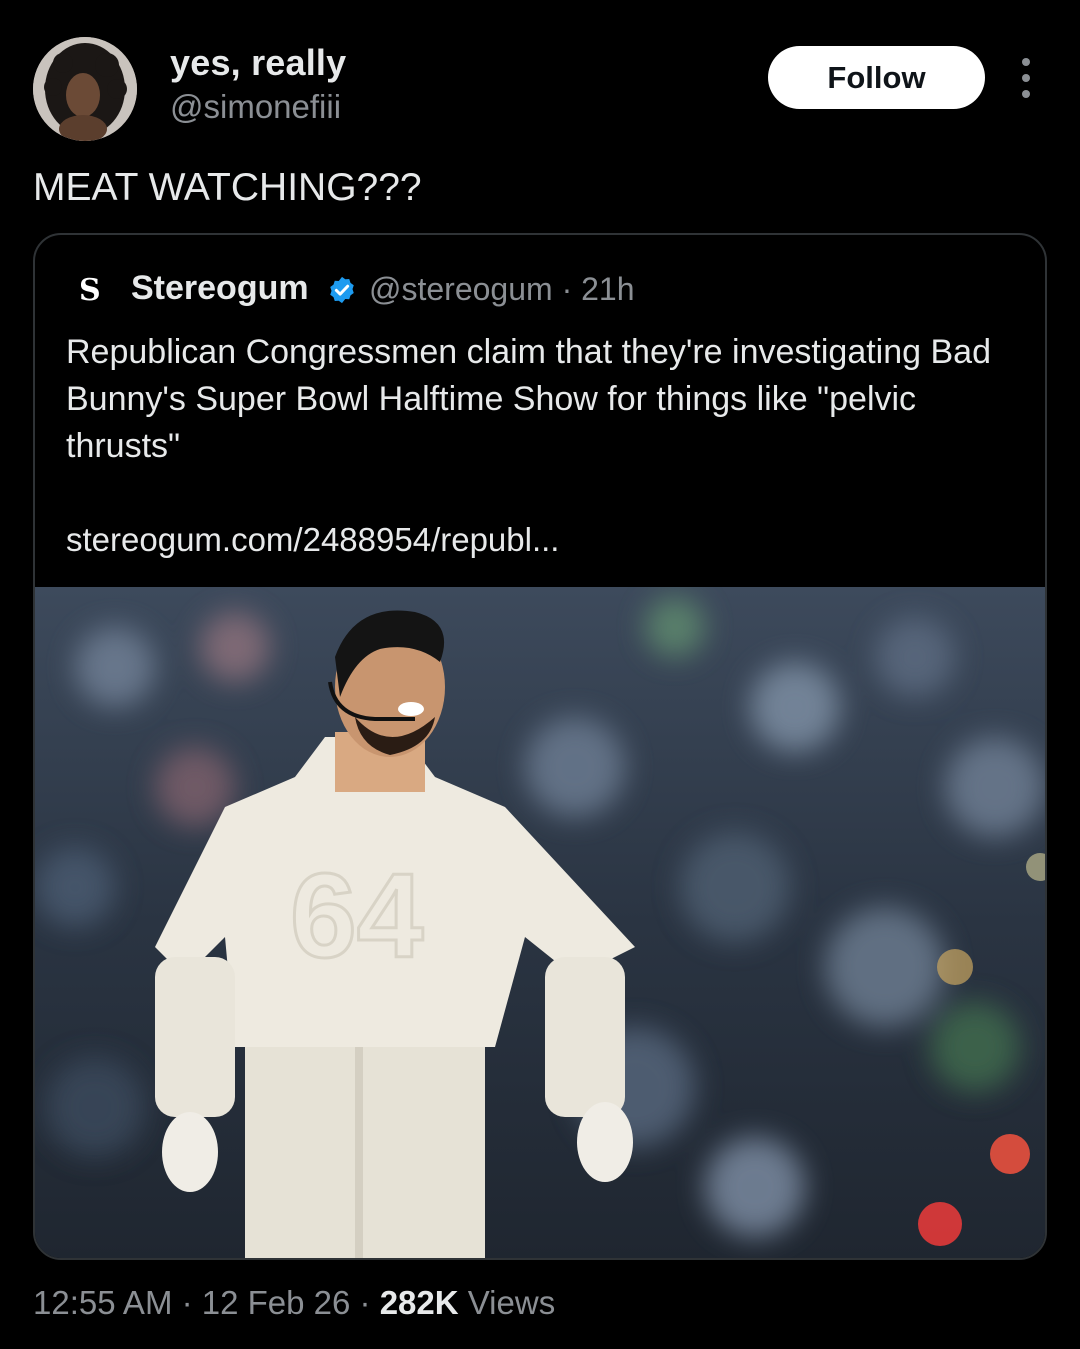 The image size is (1080, 1349). I want to click on quoted-account-name: Stereogum, so click(220, 288).